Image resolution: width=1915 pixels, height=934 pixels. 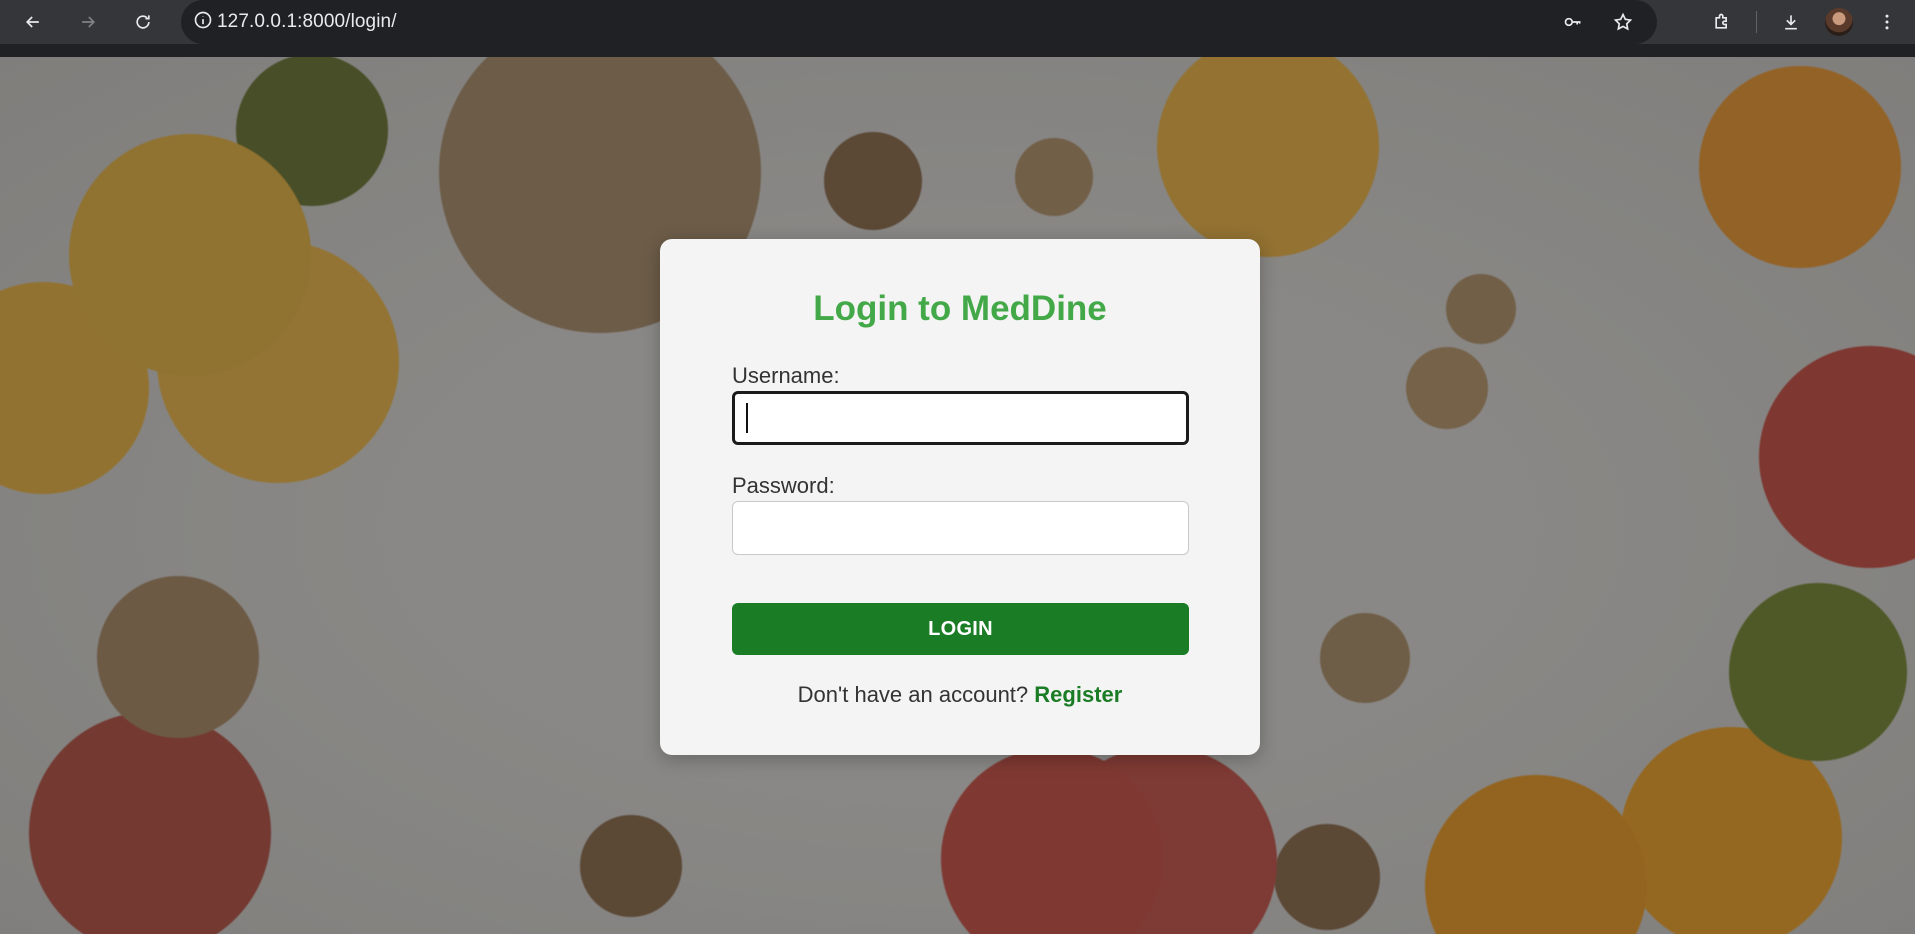 I want to click on page-title: Login to MedDine, so click(x=960, y=308).